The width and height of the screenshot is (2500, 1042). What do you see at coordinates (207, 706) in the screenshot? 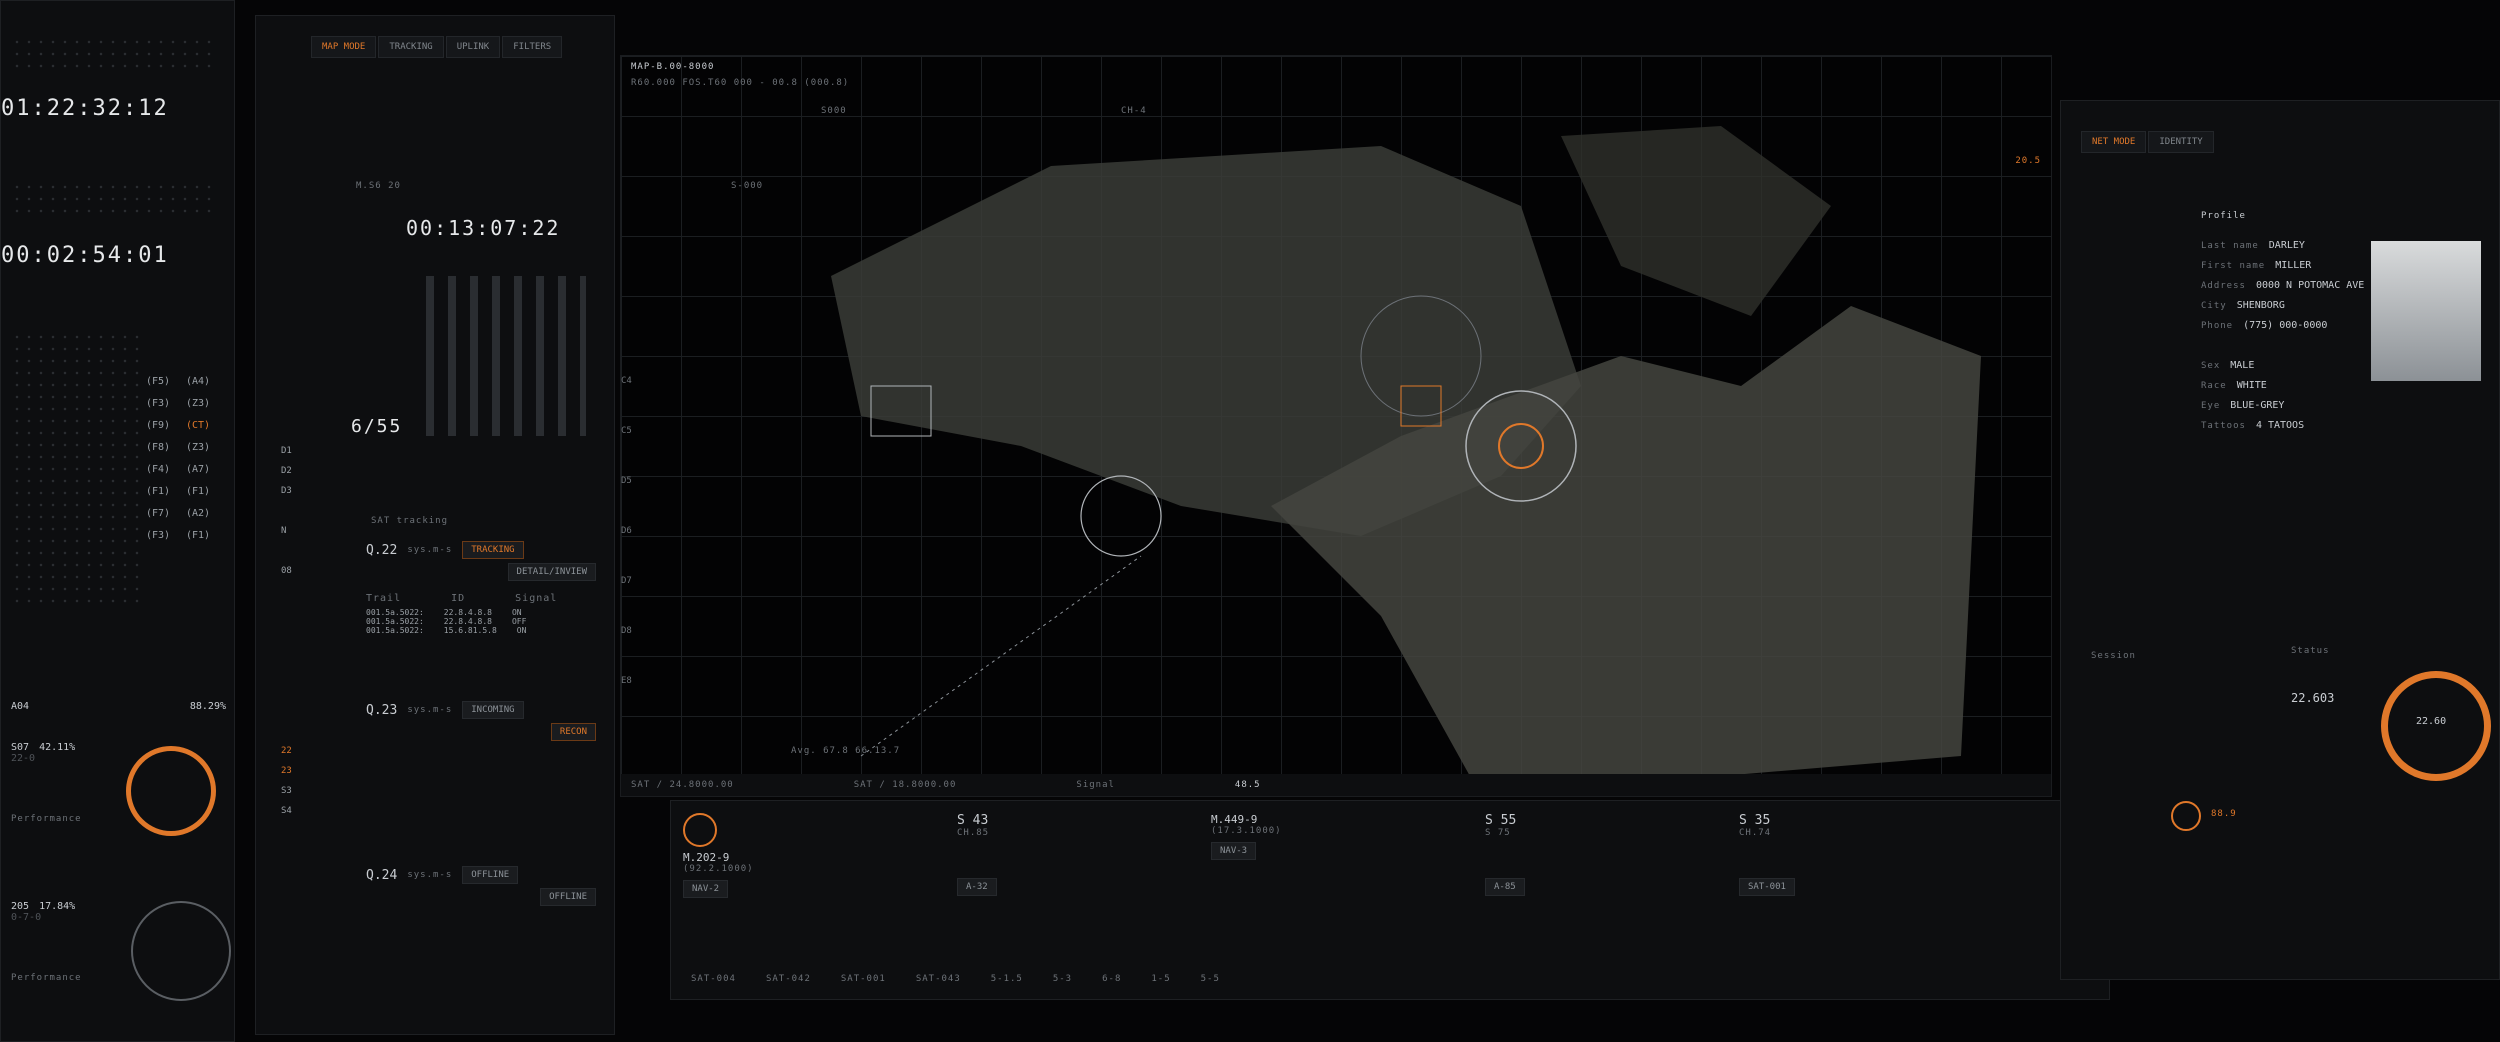
I see `a04-percent: 88.29%` at bounding box center [207, 706].